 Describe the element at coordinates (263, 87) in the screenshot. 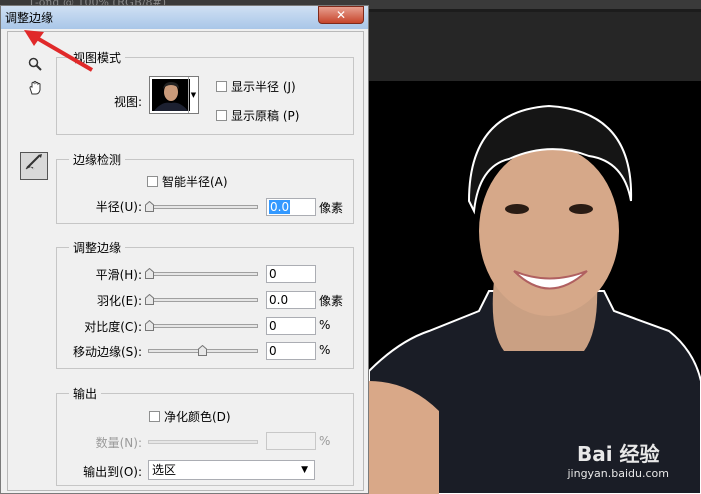

I see `show-radius-label: 显示半径 (J)` at that location.